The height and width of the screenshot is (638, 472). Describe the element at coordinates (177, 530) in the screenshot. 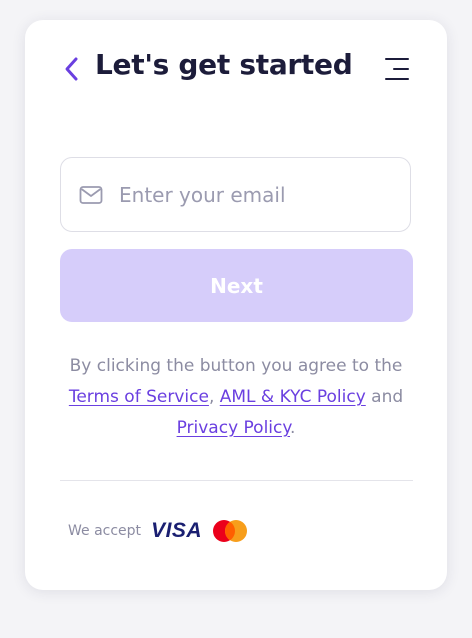

I see `visa-logo: VISA` at that location.